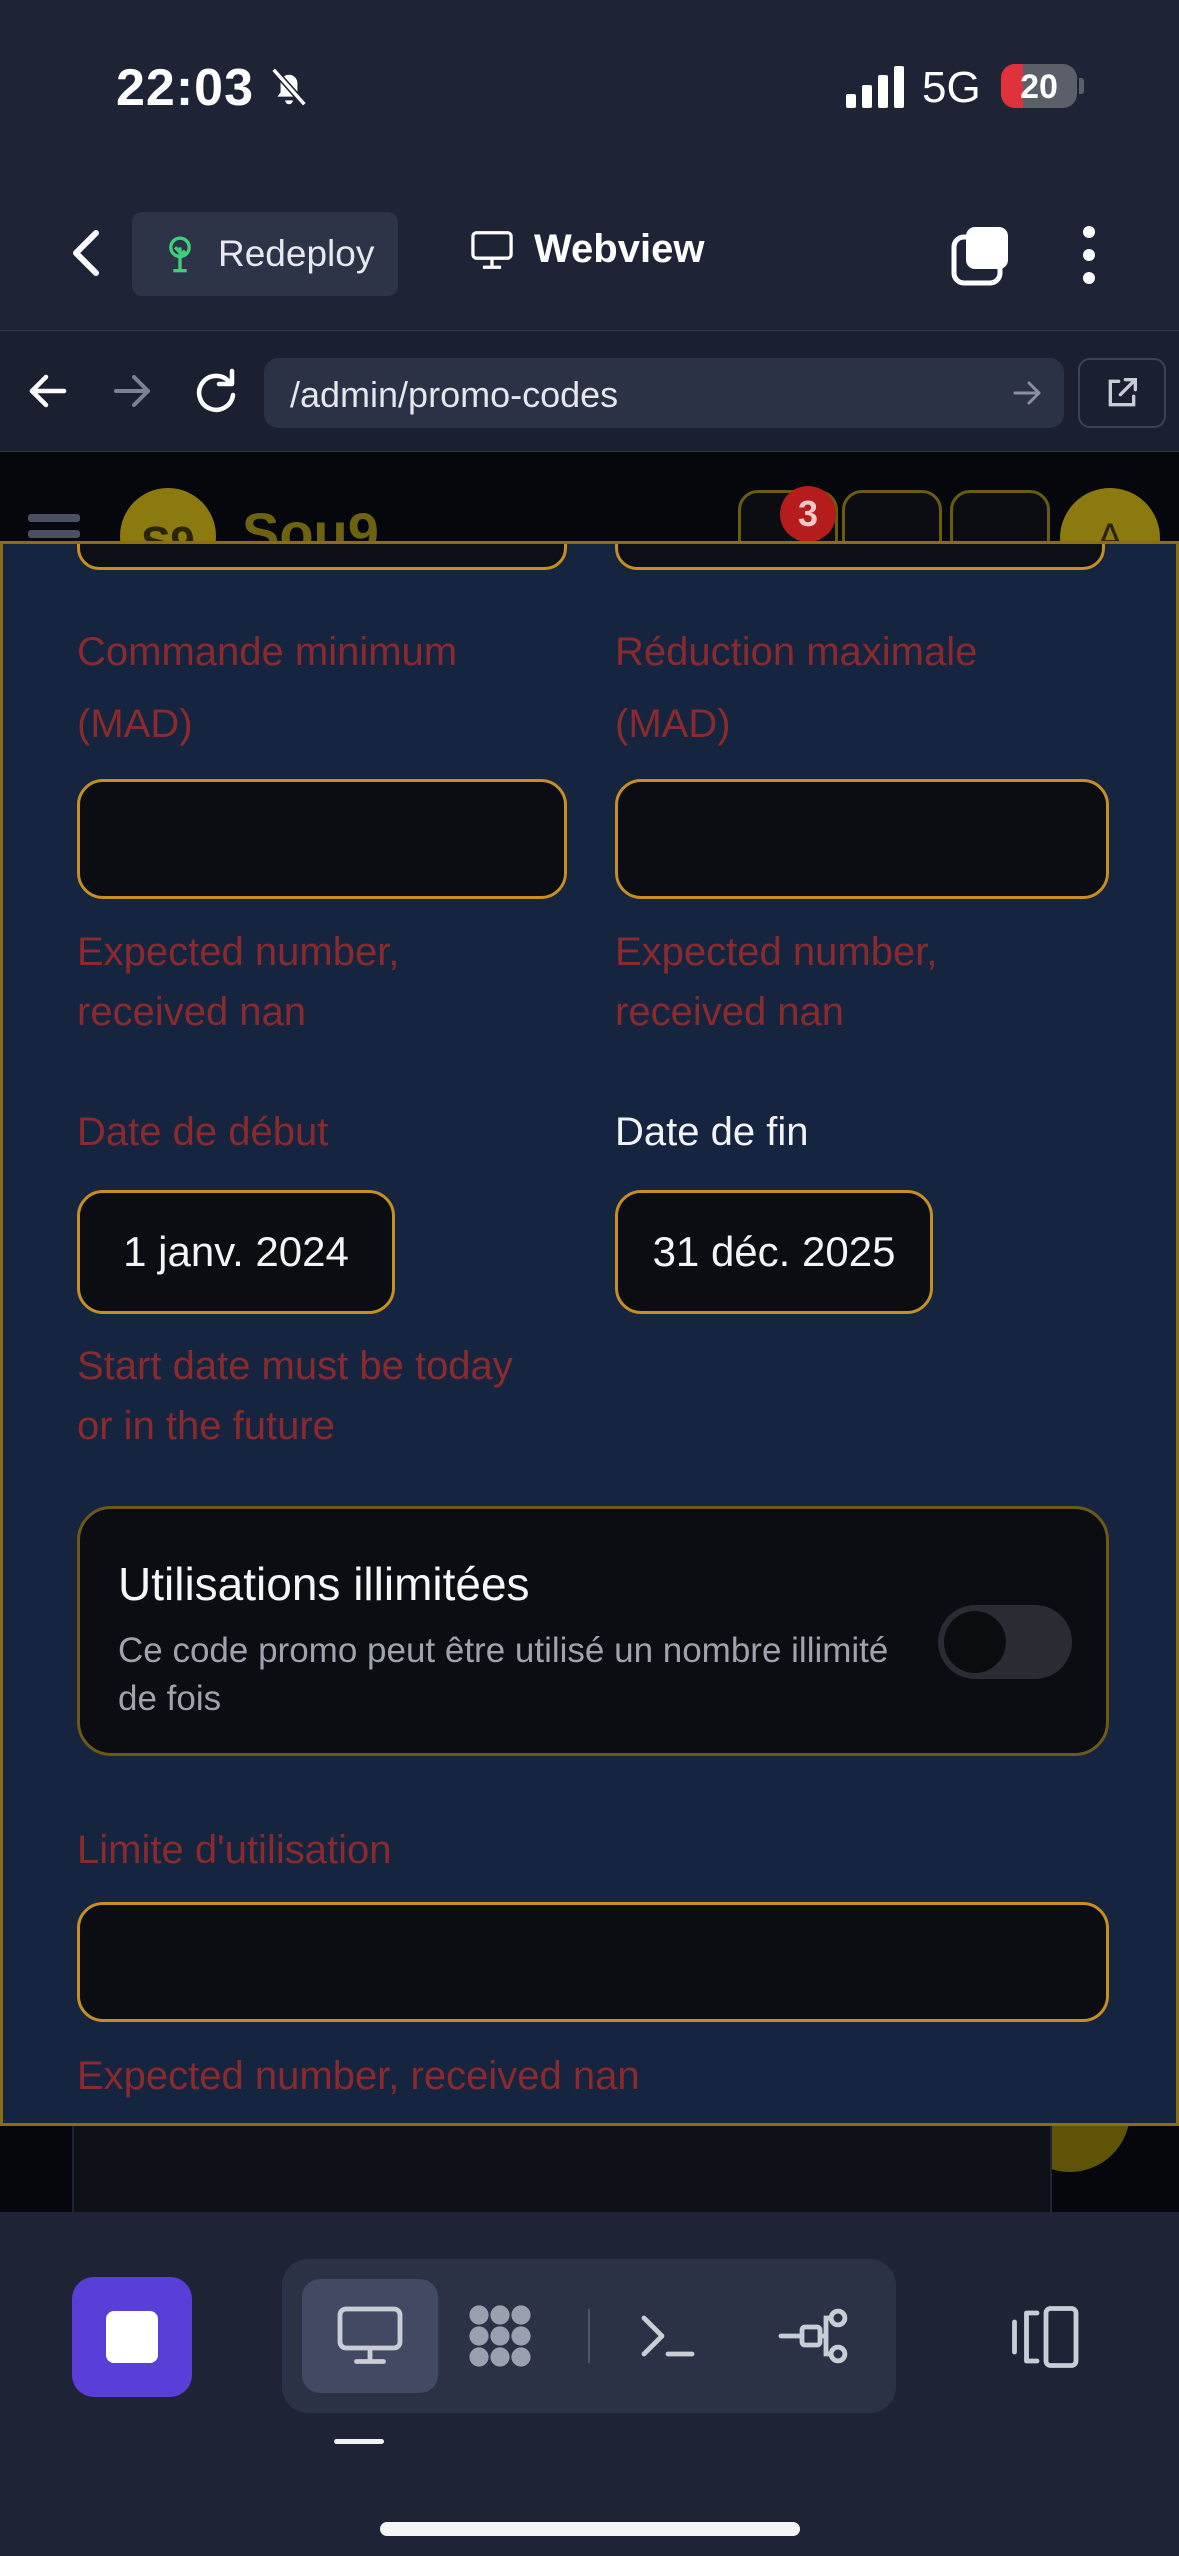 This screenshot has height=2556, width=1179. I want to click on cellular-signal-icon, so click(875, 87).